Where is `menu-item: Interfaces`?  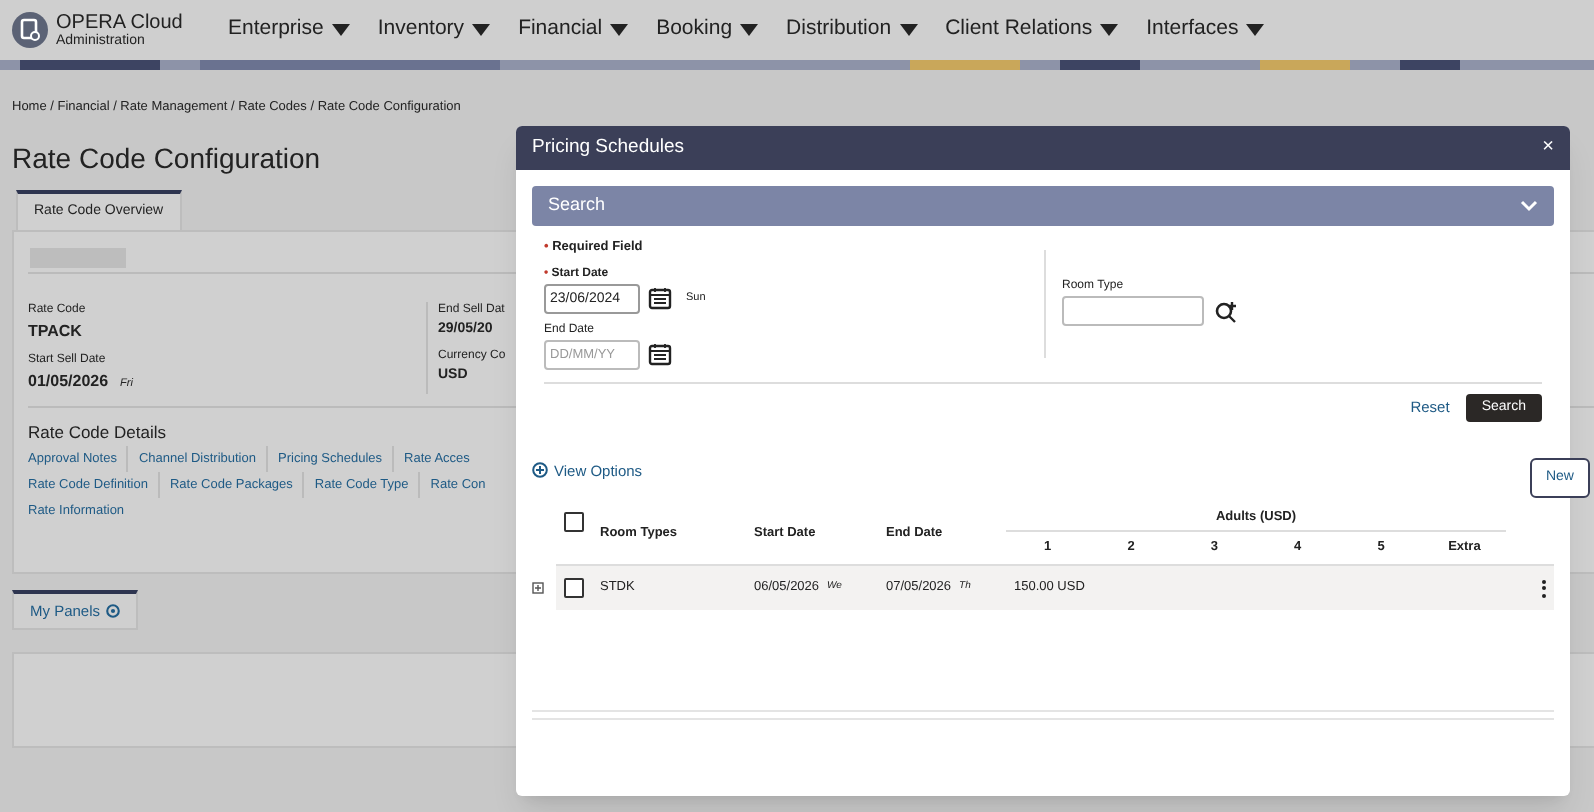 menu-item: Interfaces is located at coordinates (1205, 30).